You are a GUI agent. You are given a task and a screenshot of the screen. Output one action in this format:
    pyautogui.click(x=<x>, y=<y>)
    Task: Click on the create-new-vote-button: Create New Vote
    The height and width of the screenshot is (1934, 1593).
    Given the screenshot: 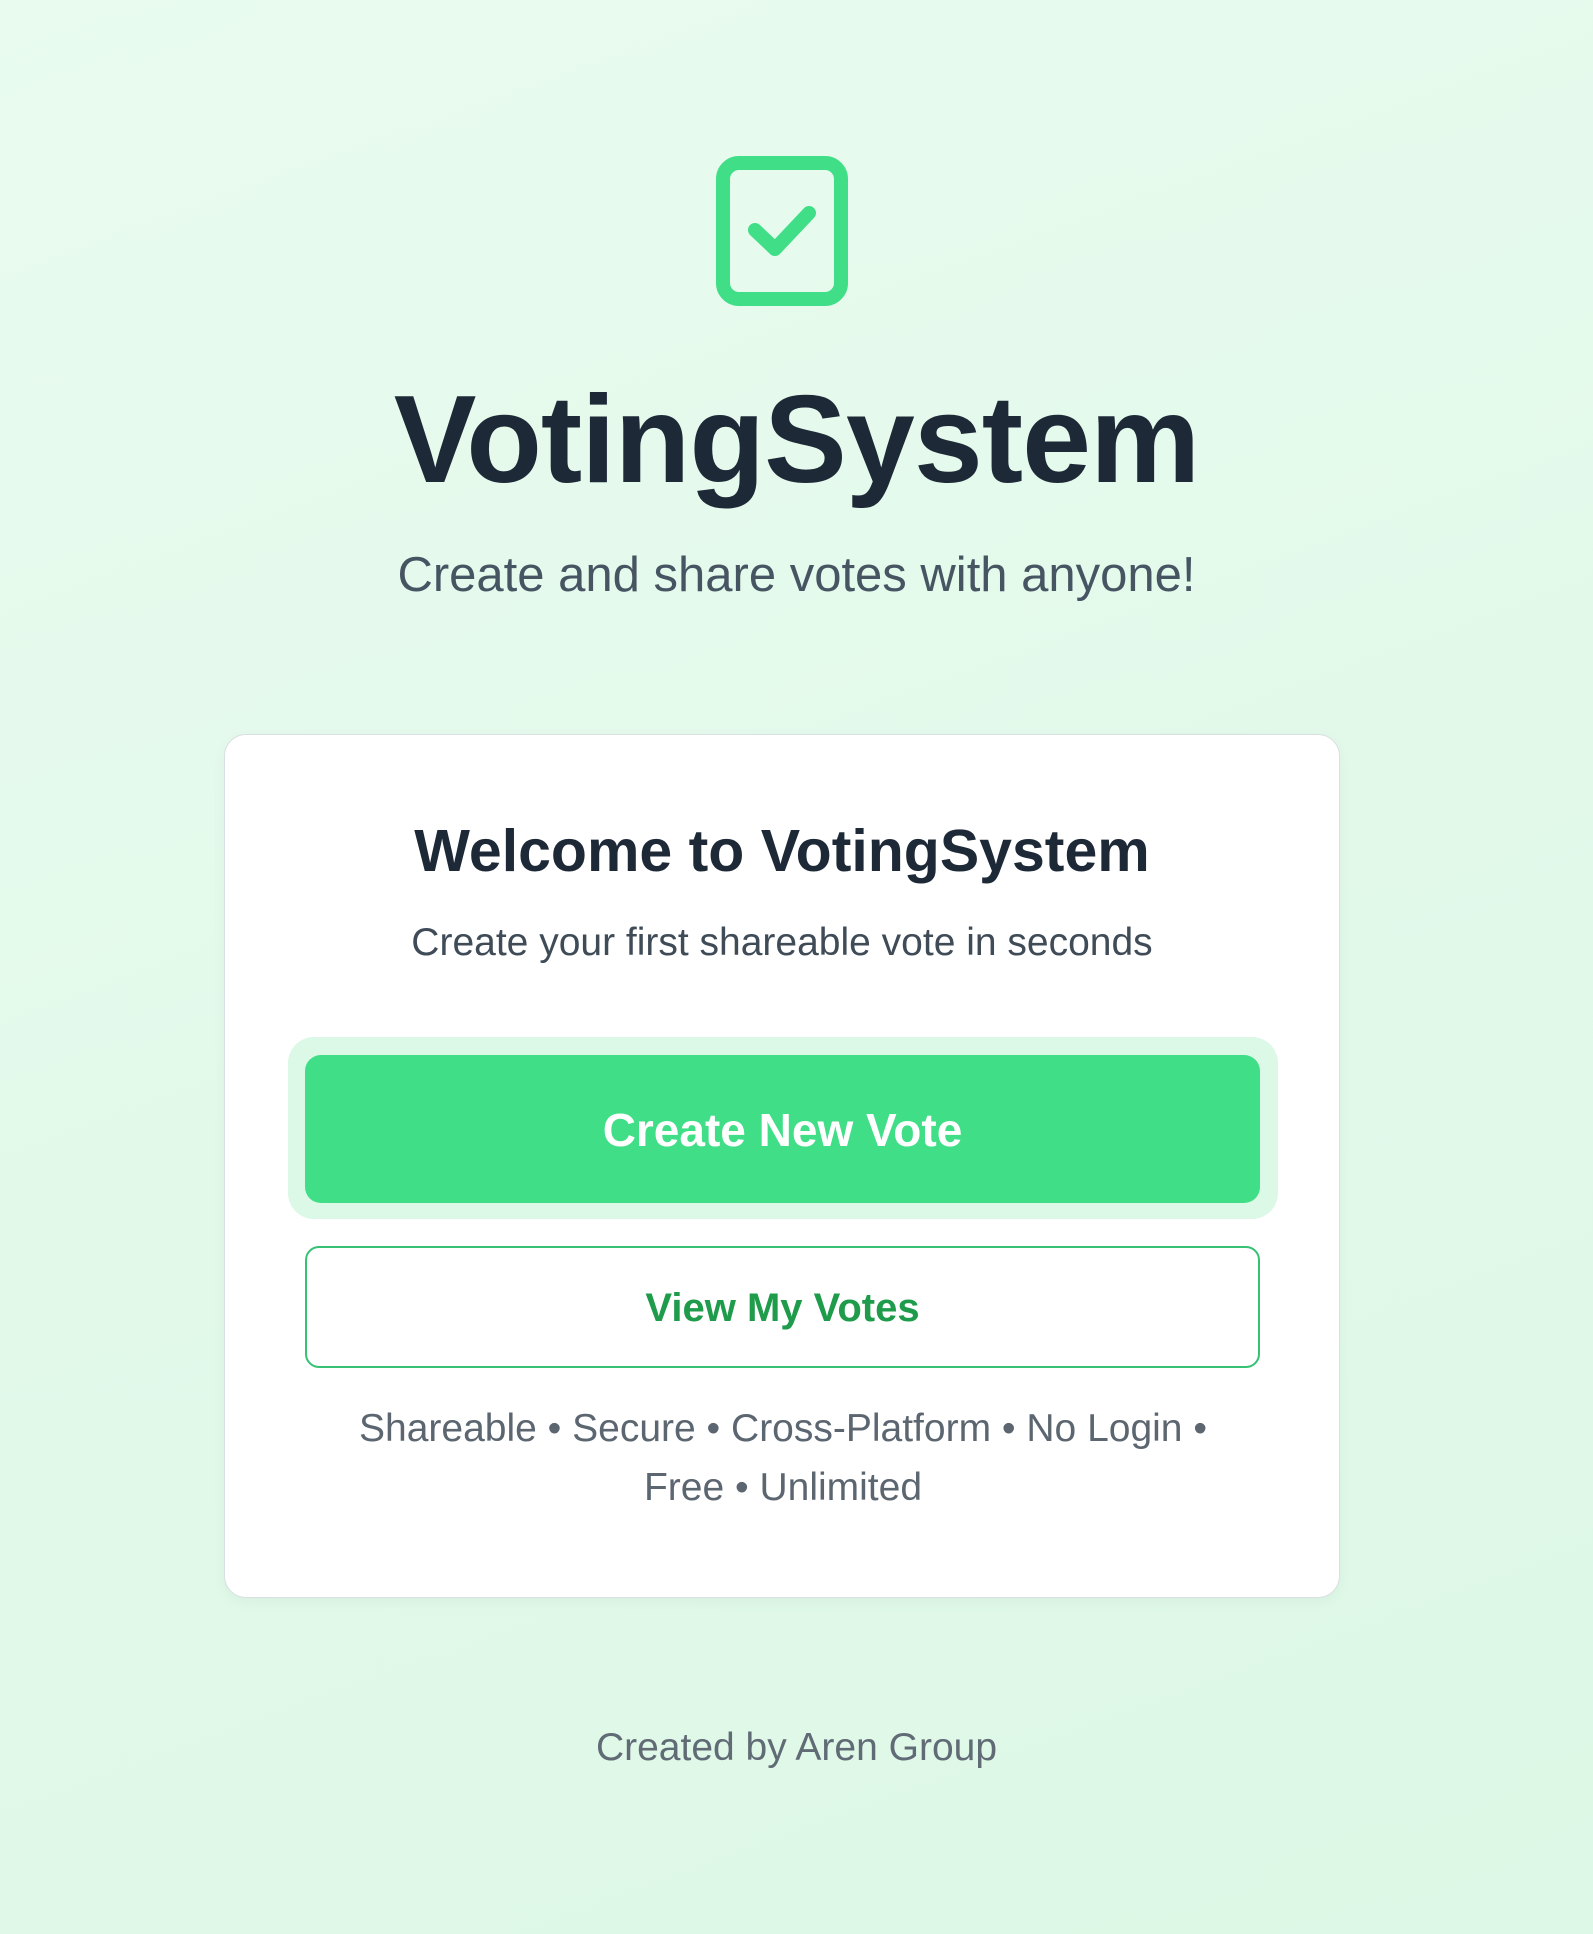 What is the action you would take?
    pyautogui.click(x=782, y=1129)
    